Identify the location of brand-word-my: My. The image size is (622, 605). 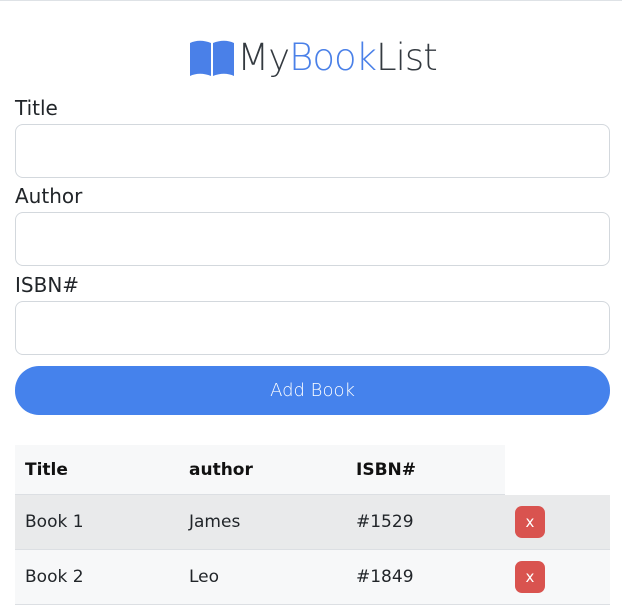
(263, 57).